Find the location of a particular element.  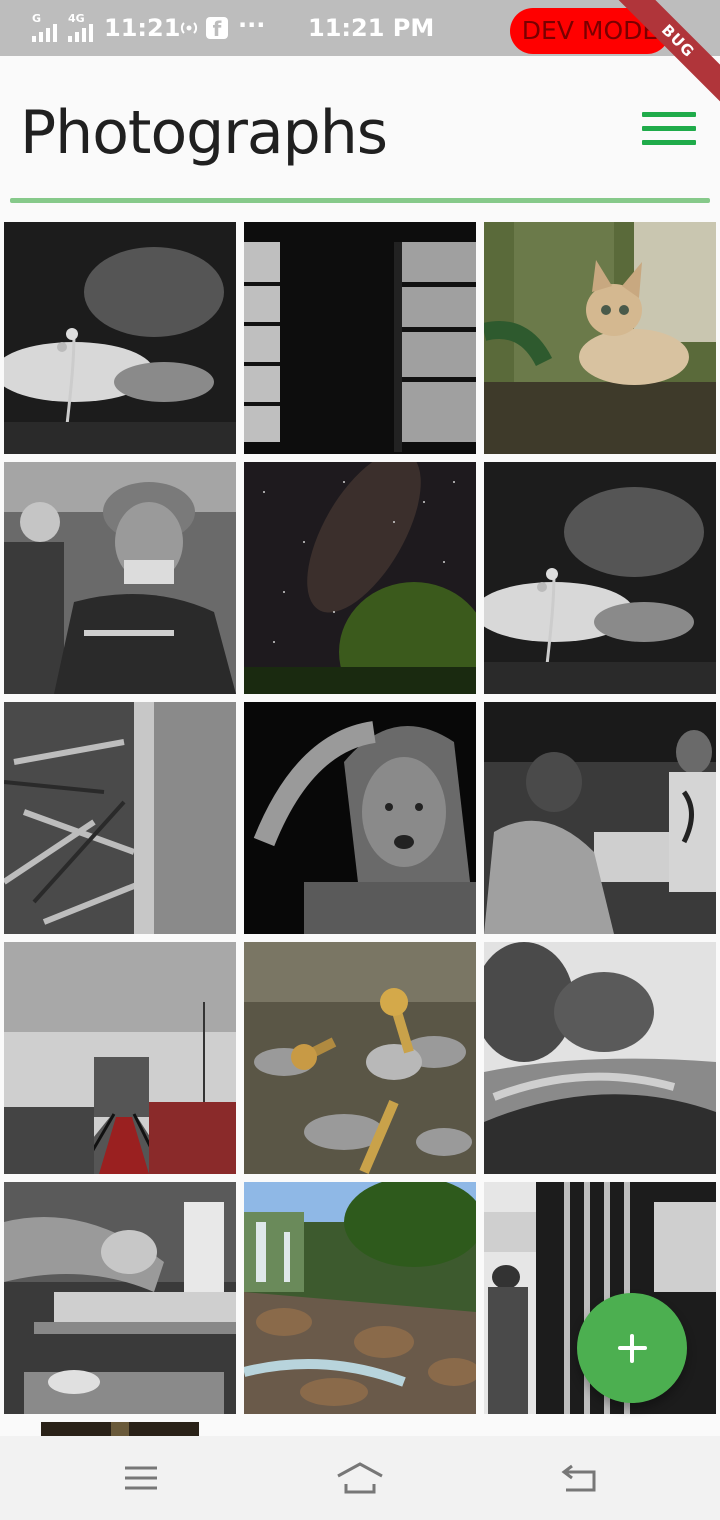

photo-tile-partial is located at coordinates (120, 1429).